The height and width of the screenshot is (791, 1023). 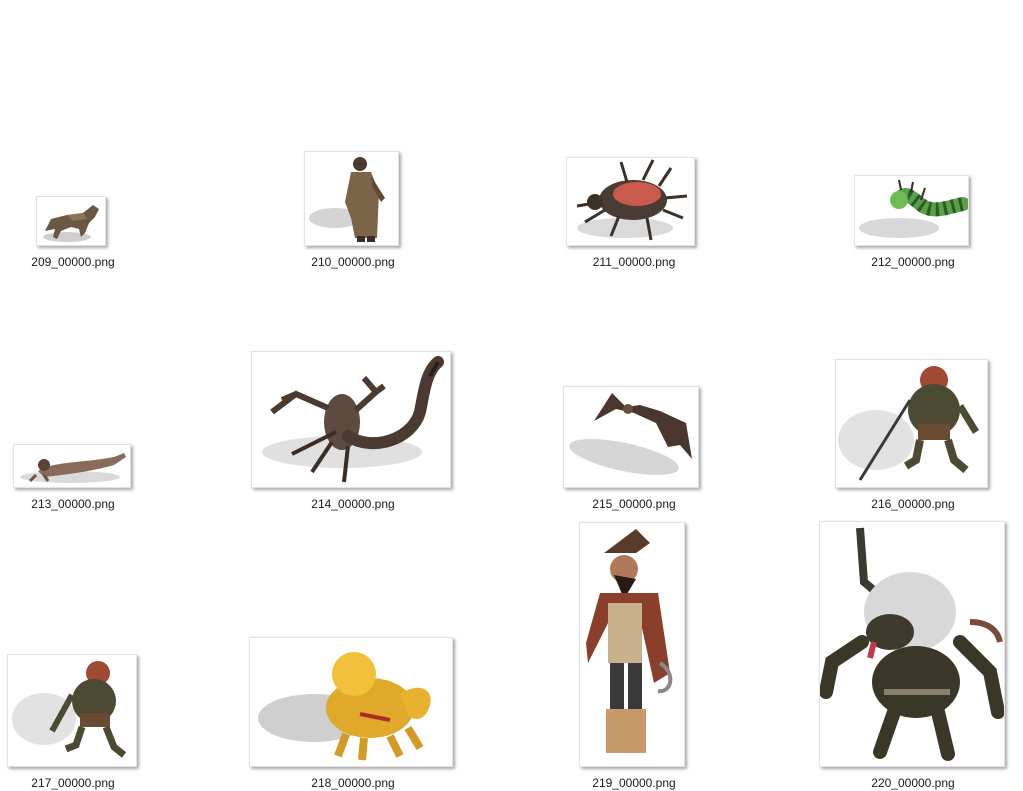 What do you see at coordinates (351, 702) in the screenshot?
I see `golden-lion-thumbnail-icon` at bounding box center [351, 702].